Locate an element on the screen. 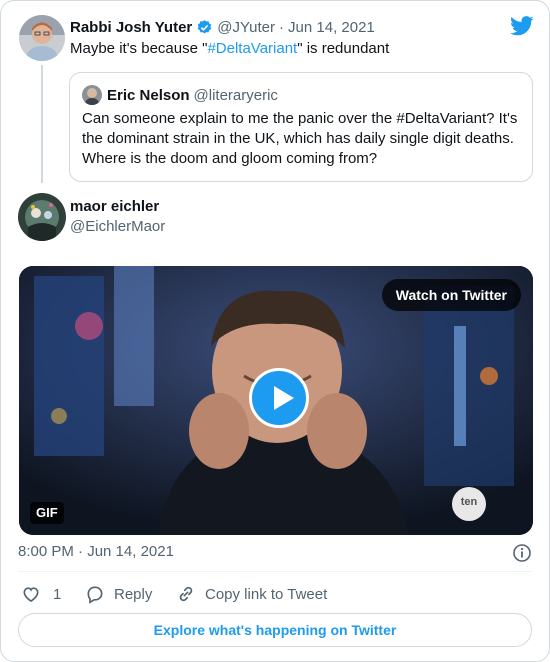 The image size is (550, 662). quoted-author-avatar is located at coordinates (92, 95).